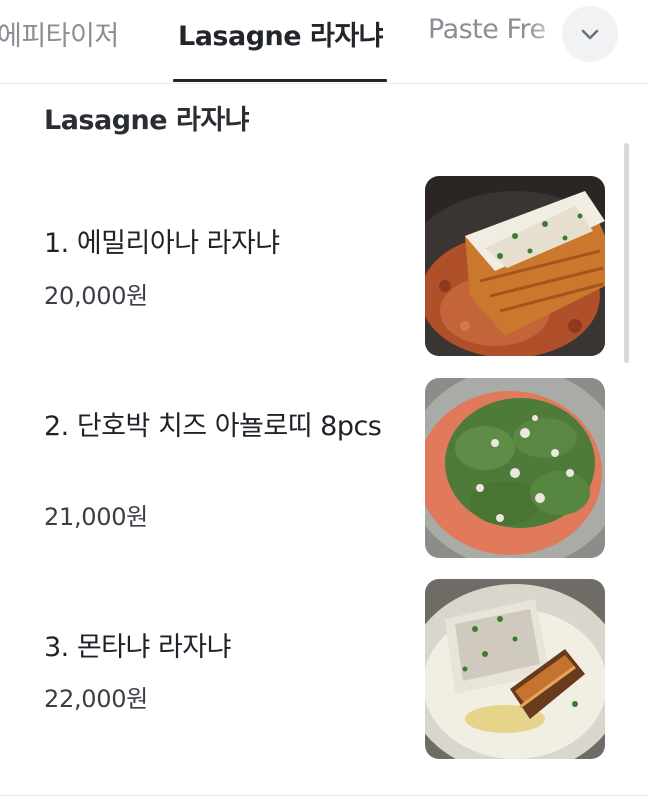 This screenshot has height=797, width=648. Describe the element at coordinates (281, 33) in the screenshot. I see `tab-lasagne: Lasagne 라자냐` at that location.